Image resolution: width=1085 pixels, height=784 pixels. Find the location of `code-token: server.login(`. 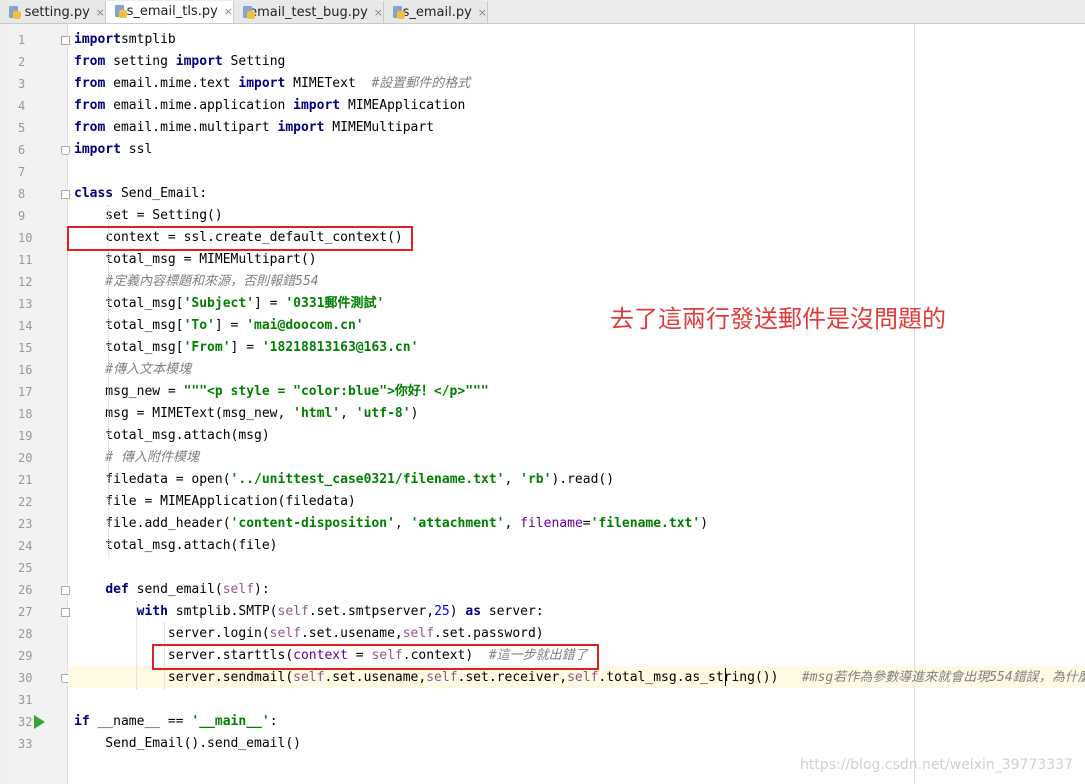

code-token: server.login( is located at coordinates (172, 633).